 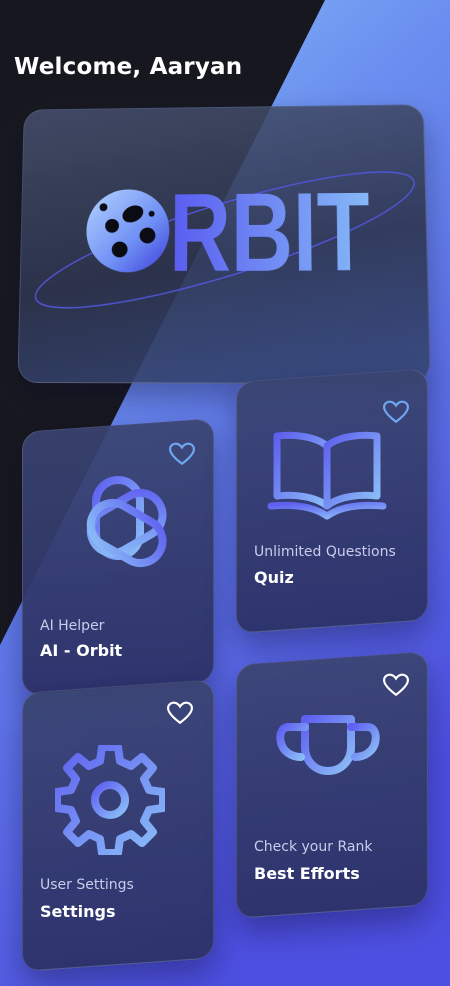 I want to click on openai-icon, so click(x=126, y=521).